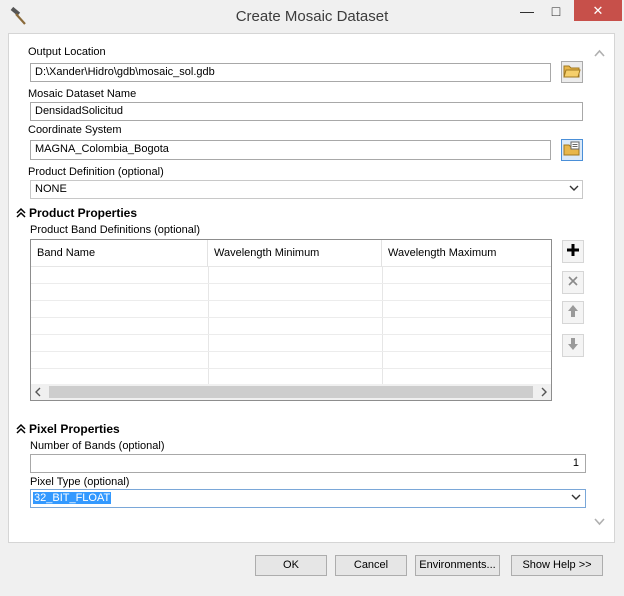 The height and width of the screenshot is (596, 624). Describe the element at coordinates (51, 189) in the screenshot. I see `product-definition-value: NONE` at that location.